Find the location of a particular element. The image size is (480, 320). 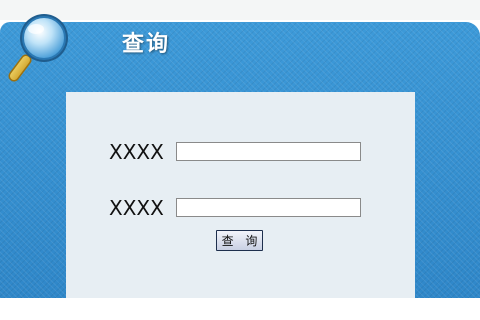

query-button: 查 询 is located at coordinates (239, 240).